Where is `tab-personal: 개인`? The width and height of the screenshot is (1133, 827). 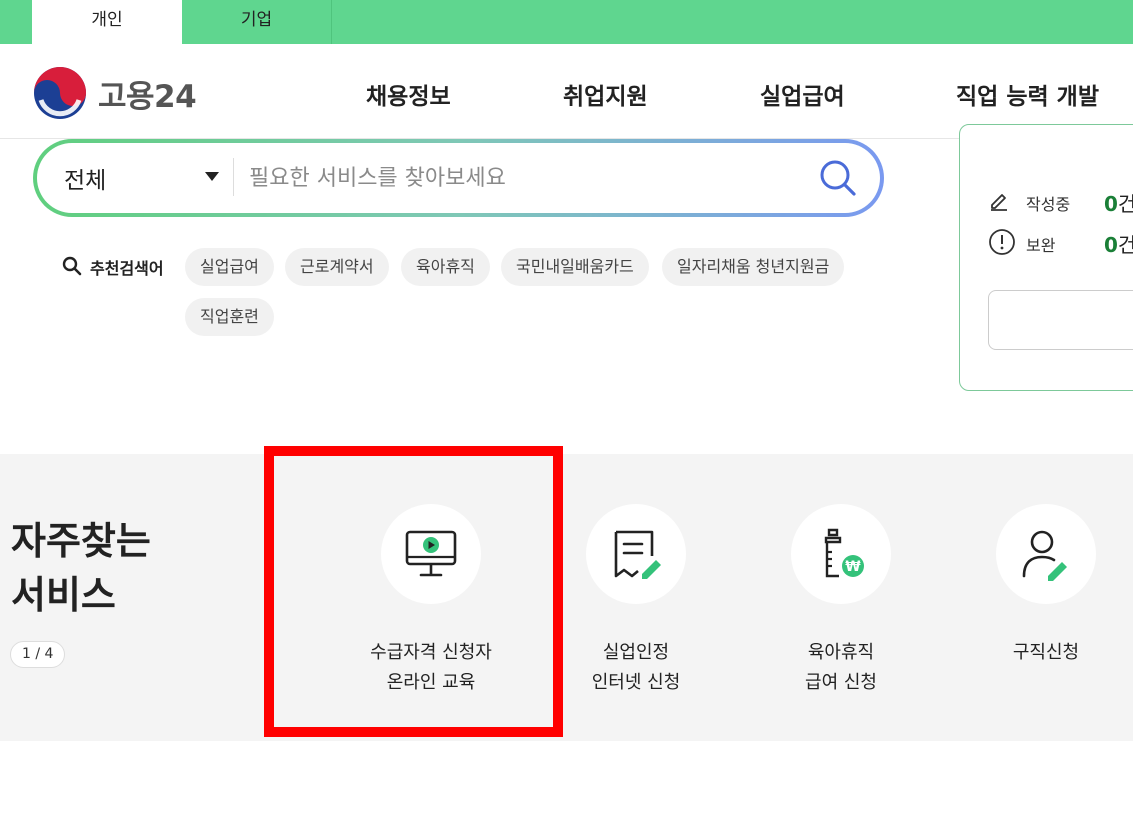 tab-personal: 개인 is located at coordinates (107, 22).